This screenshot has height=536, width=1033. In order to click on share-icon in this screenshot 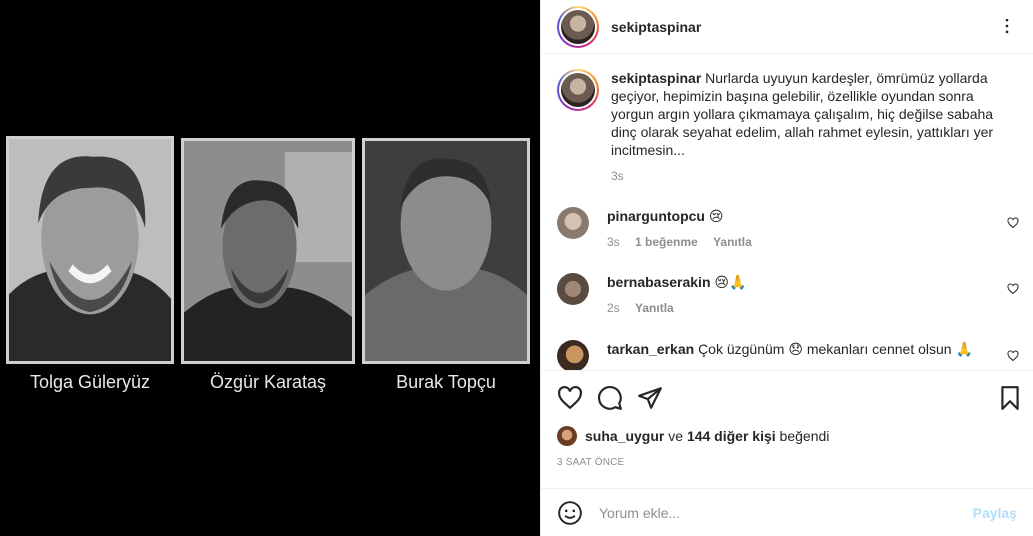, I will do `click(650, 398)`.